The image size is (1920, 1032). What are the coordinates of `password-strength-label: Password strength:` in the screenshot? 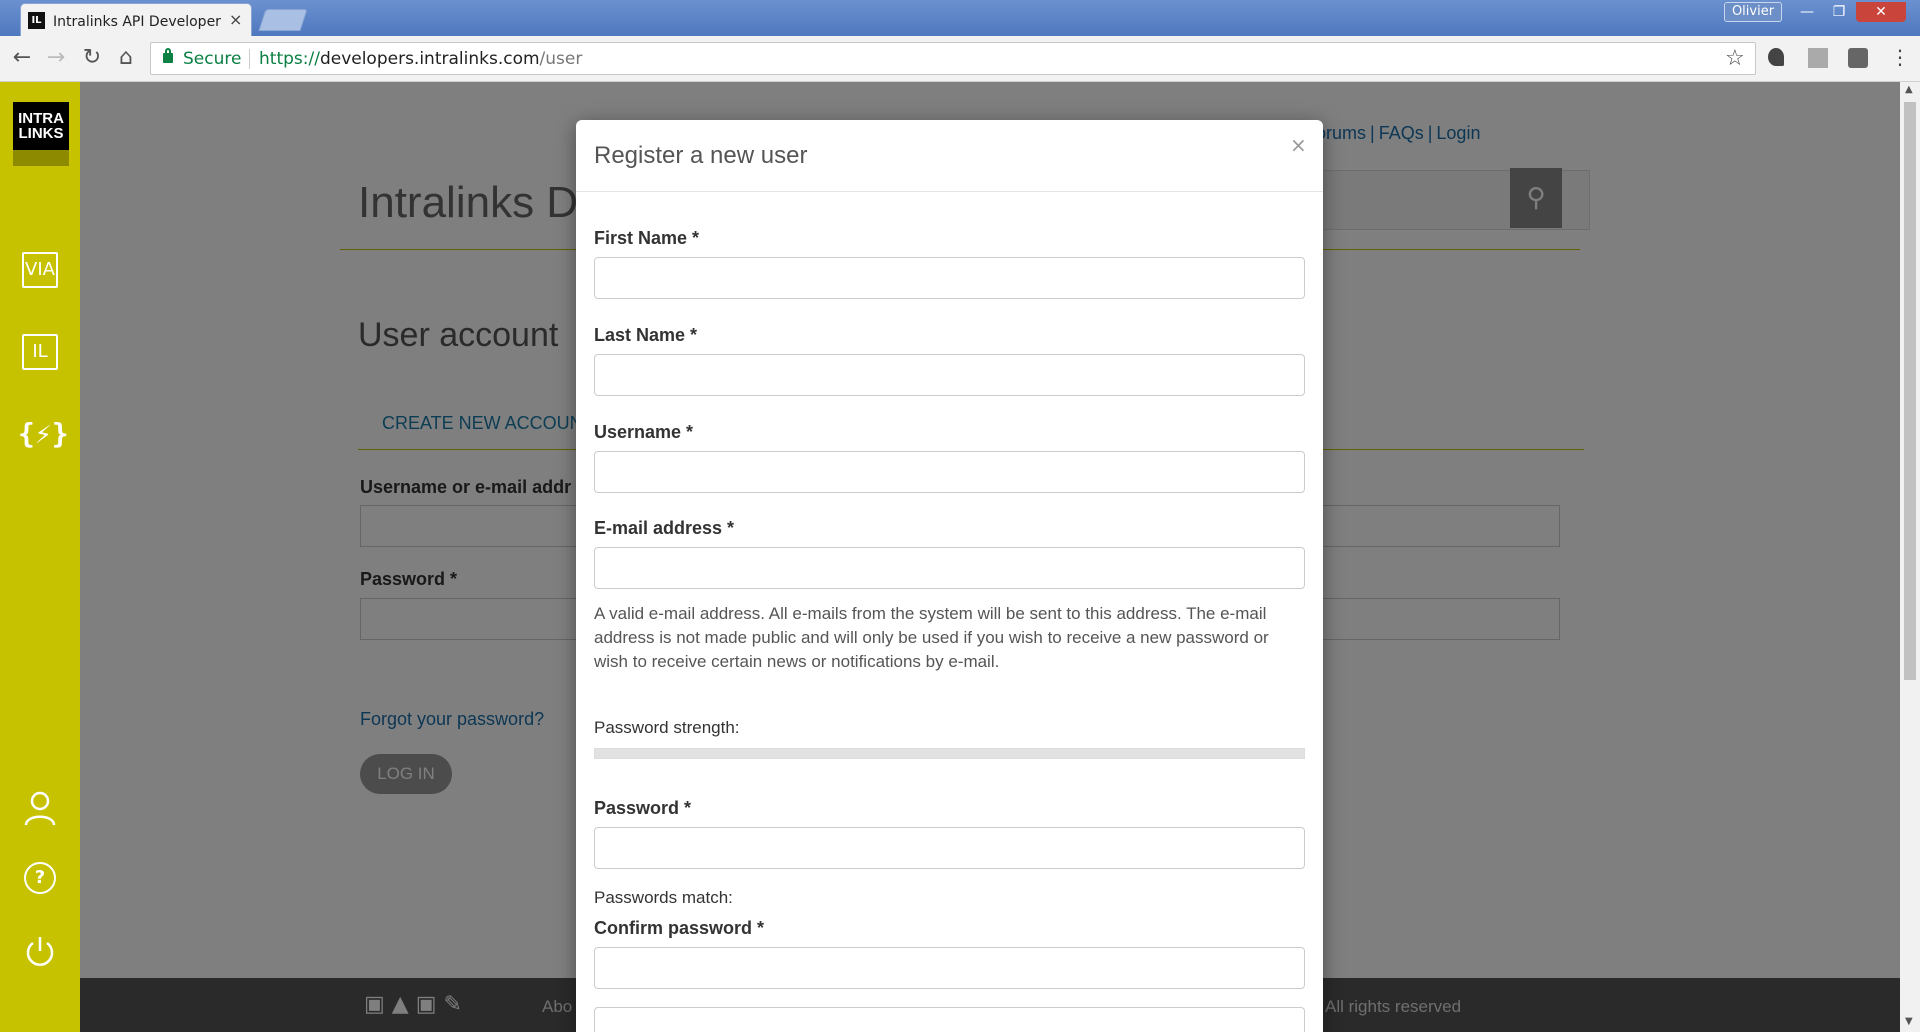 It's located at (667, 727).